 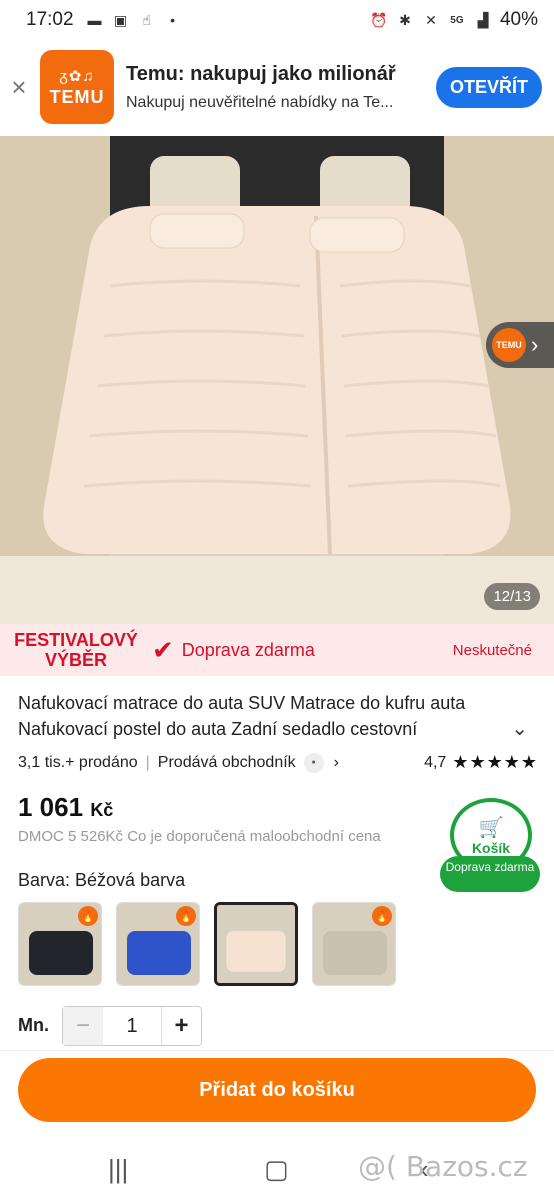 I want to click on seller-logo: ●, so click(x=313, y=762).